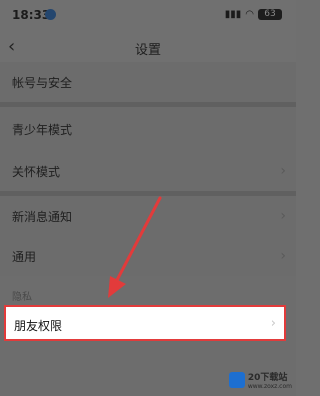 The image size is (320, 396). What do you see at coordinates (249, 14) in the screenshot?
I see `wifi-icon: ◠` at bounding box center [249, 14].